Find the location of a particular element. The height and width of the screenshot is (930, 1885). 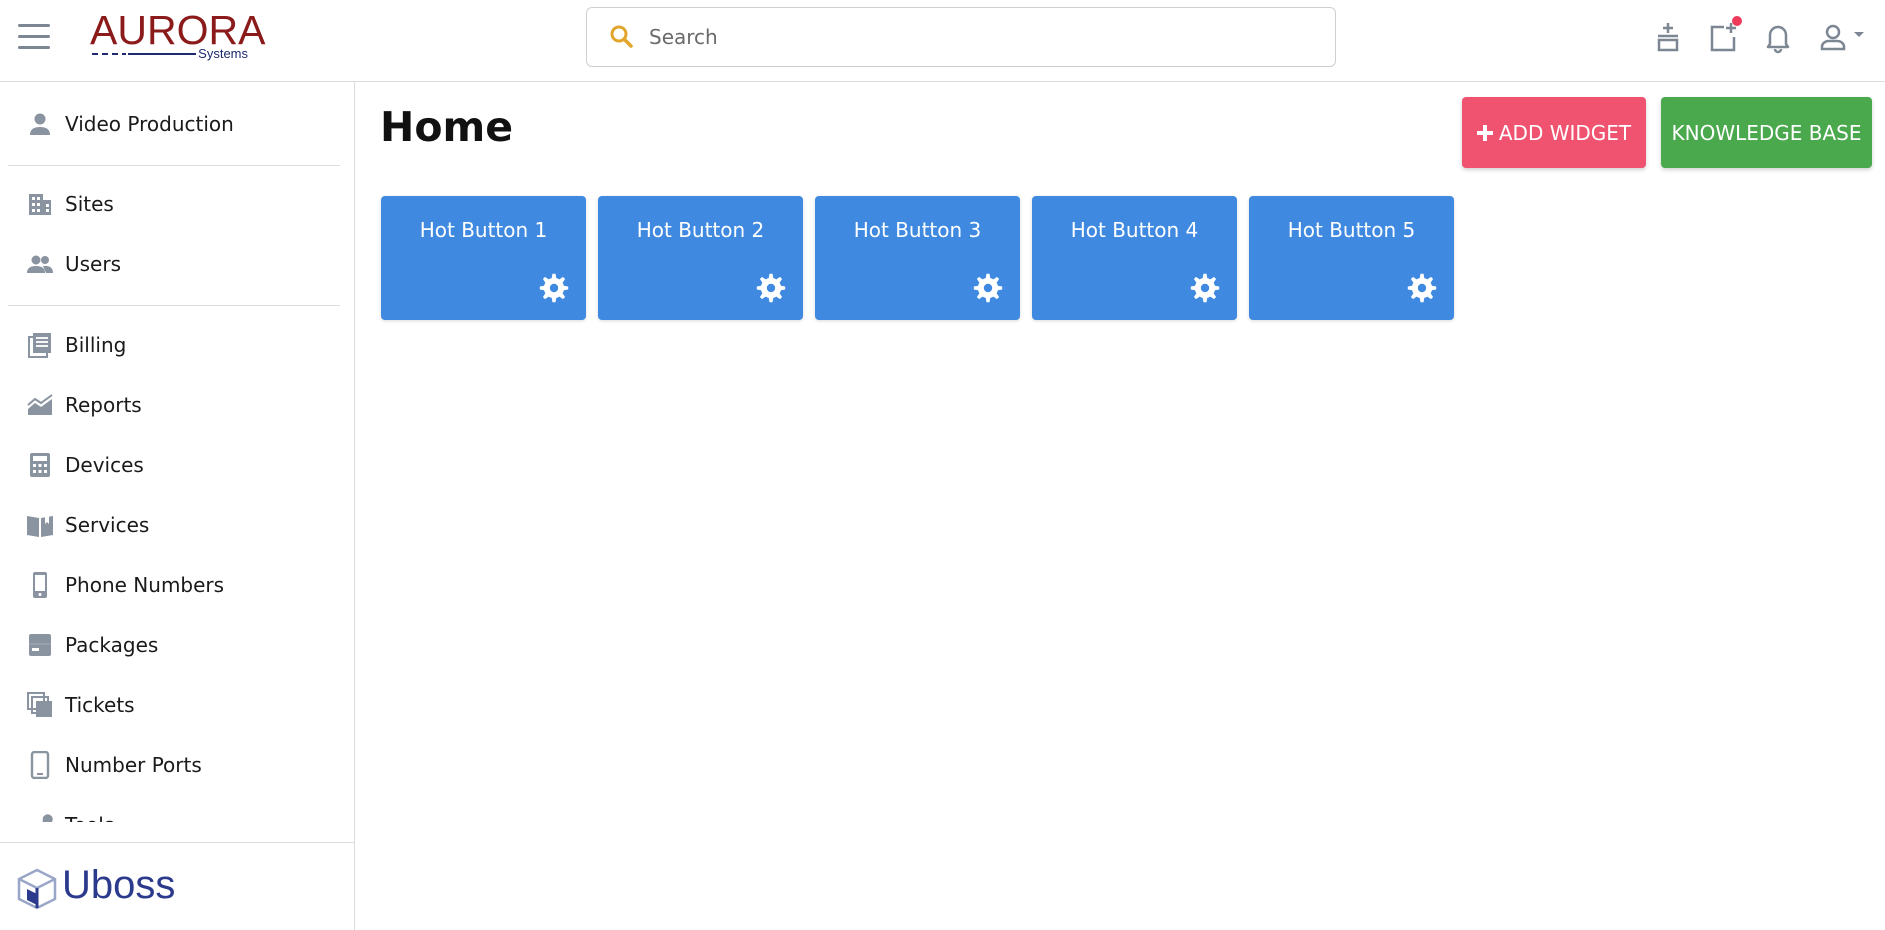

sidebar-footer: Uboss is located at coordinates (177, 886).